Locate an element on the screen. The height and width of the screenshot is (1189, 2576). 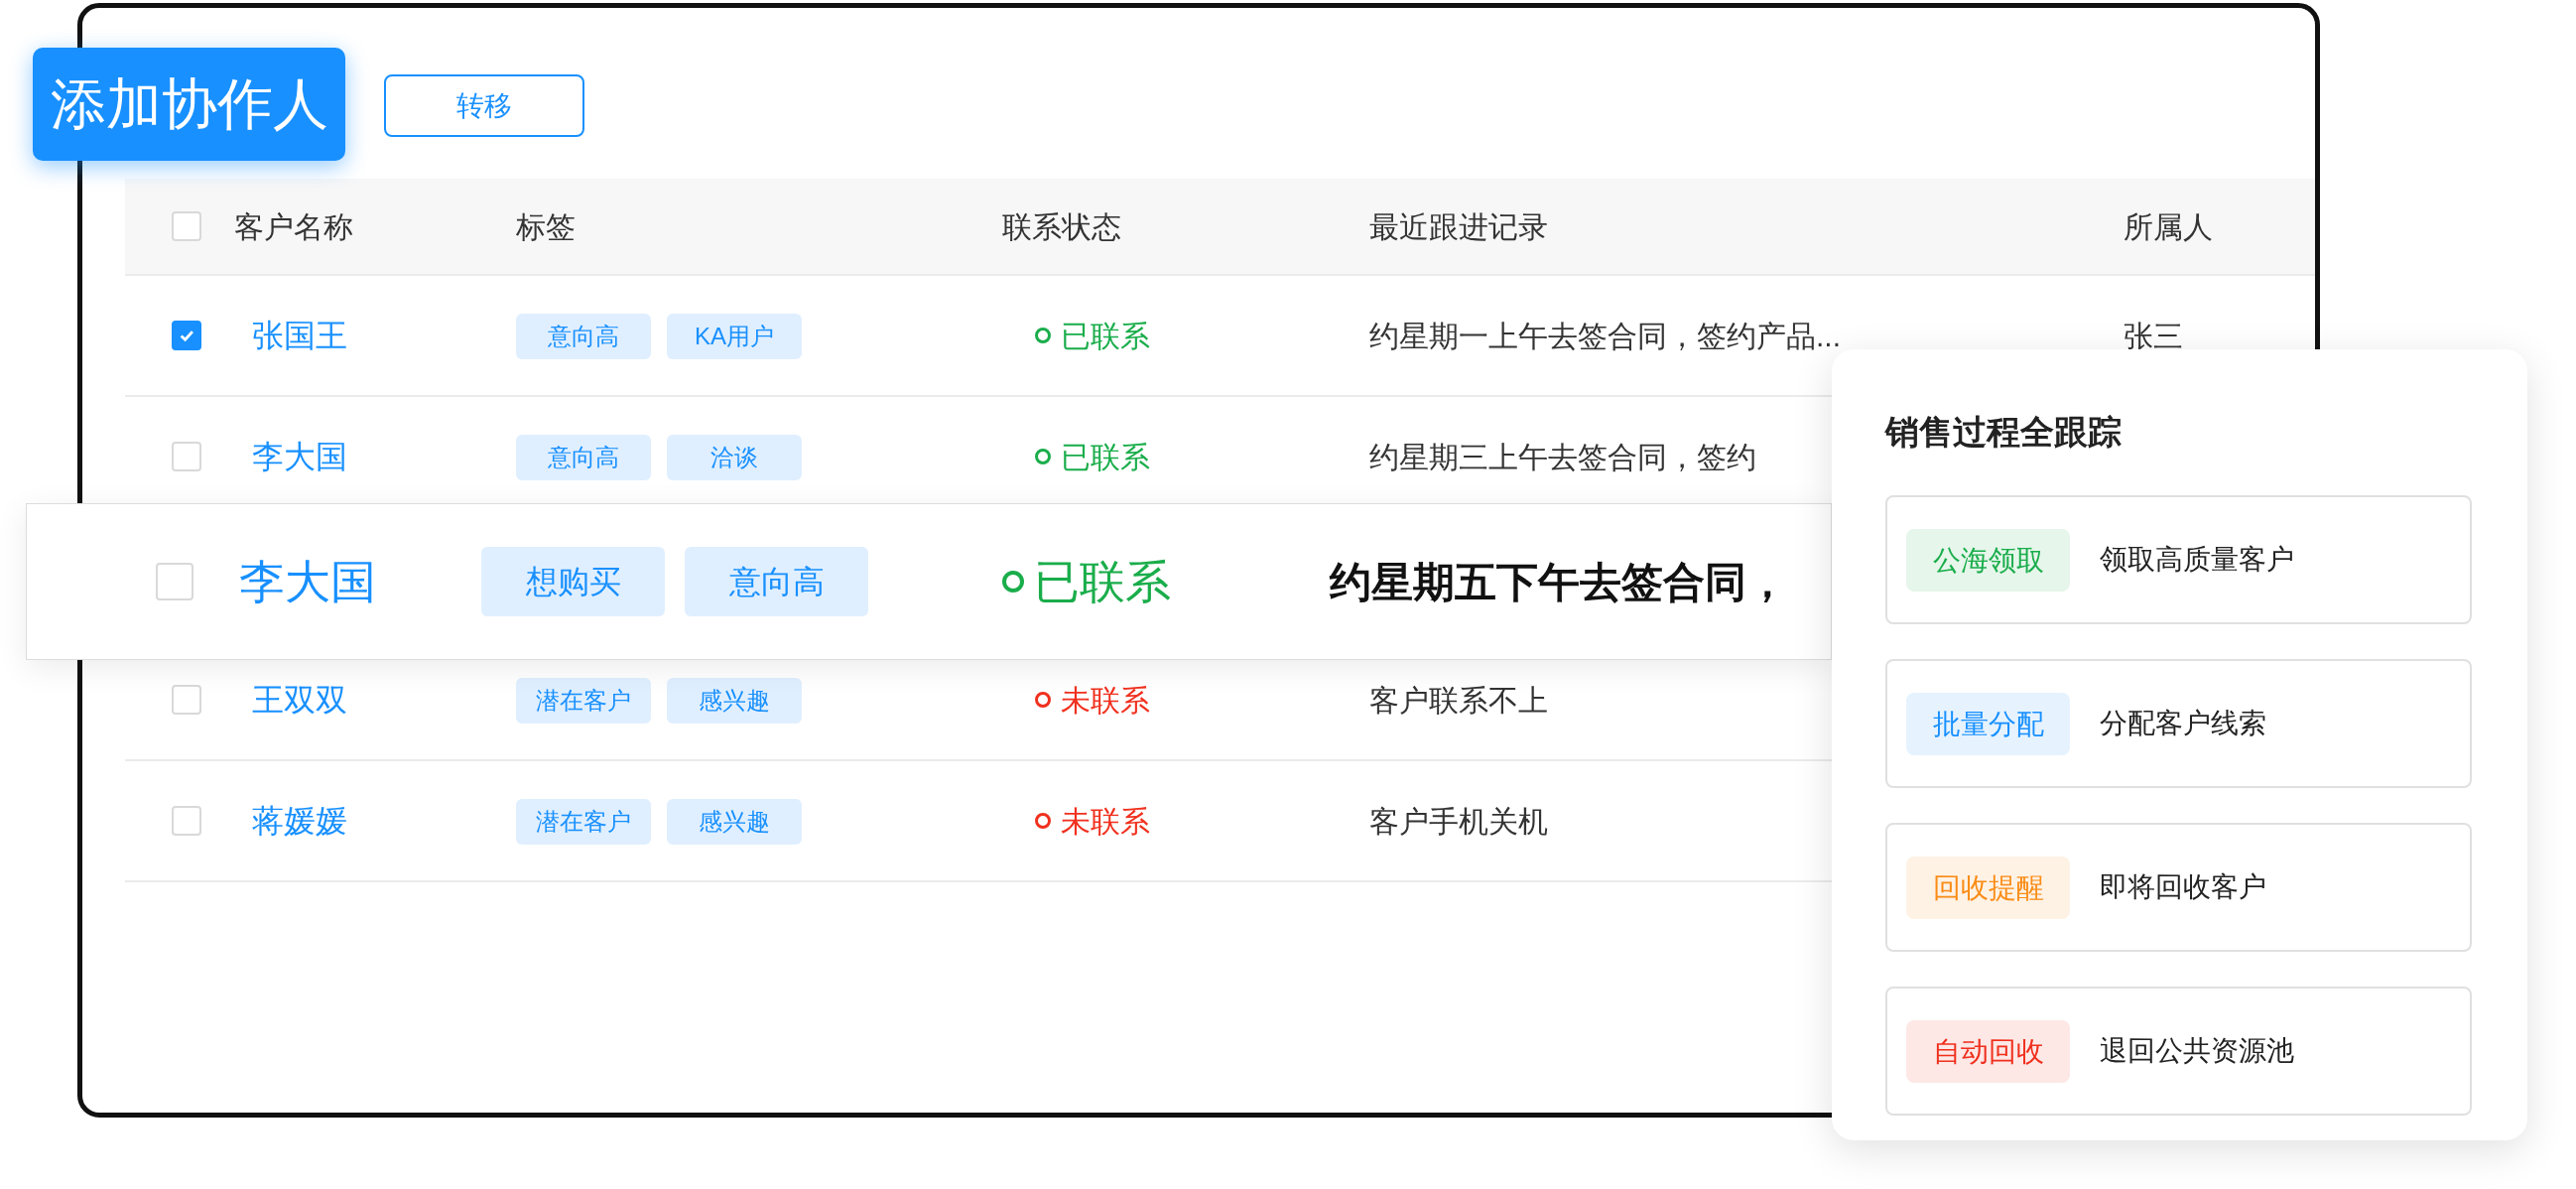
transfer-button: 转移 is located at coordinates (484, 106).